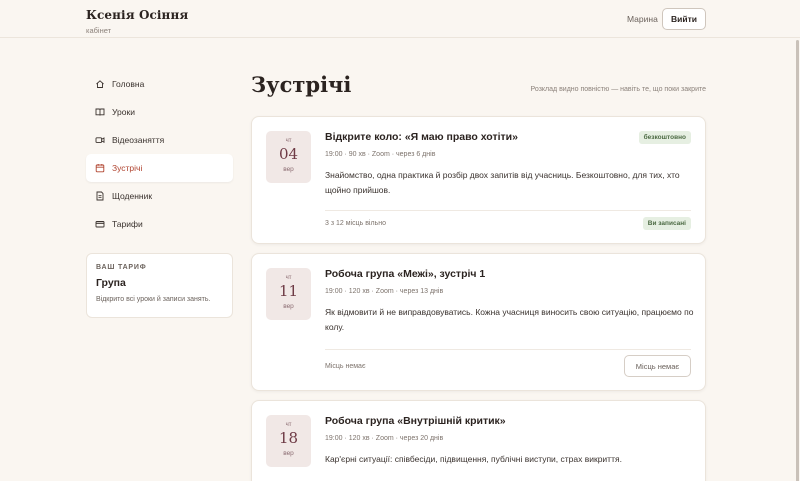 Image resolution: width=800 pixels, height=481 pixels. I want to click on meeting-title: Робоча група «Внутрішній критик», so click(415, 421).